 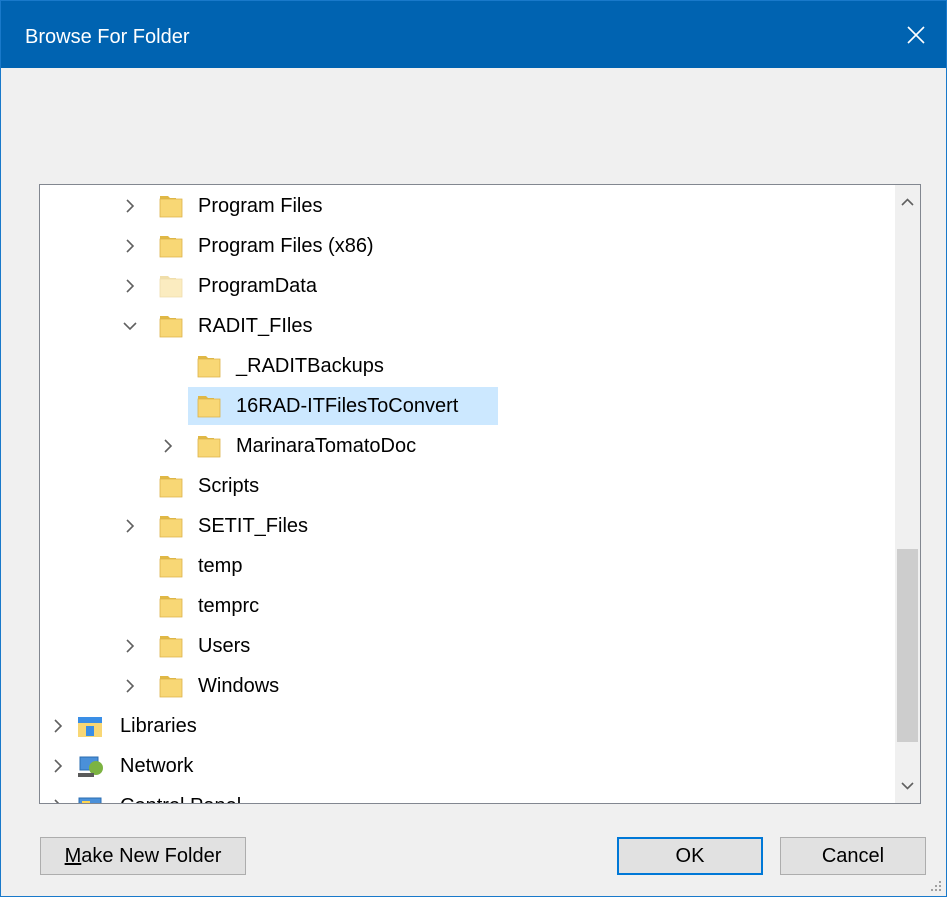 What do you see at coordinates (90, 800) in the screenshot?
I see `control-panel-icon` at bounding box center [90, 800].